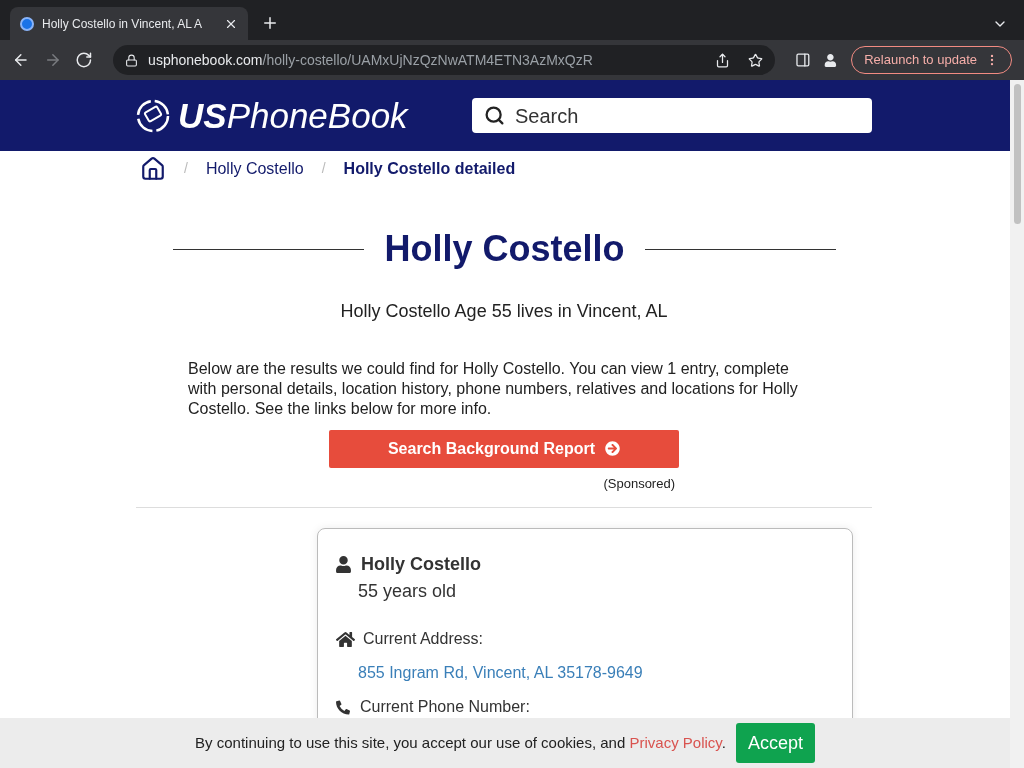 Image resolution: width=1024 pixels, height=768 pixels. What do you see at coordinates (613, 449) in the screenshot?
I see `arrow-icon` at bounding box center [613, 449].